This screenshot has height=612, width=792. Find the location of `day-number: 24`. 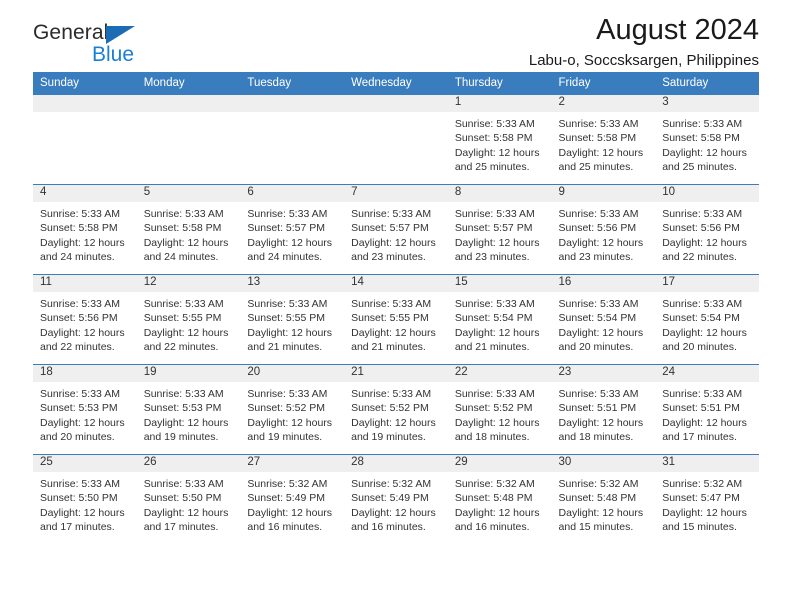

day-number: 24 is located at coordinates (707, 373).